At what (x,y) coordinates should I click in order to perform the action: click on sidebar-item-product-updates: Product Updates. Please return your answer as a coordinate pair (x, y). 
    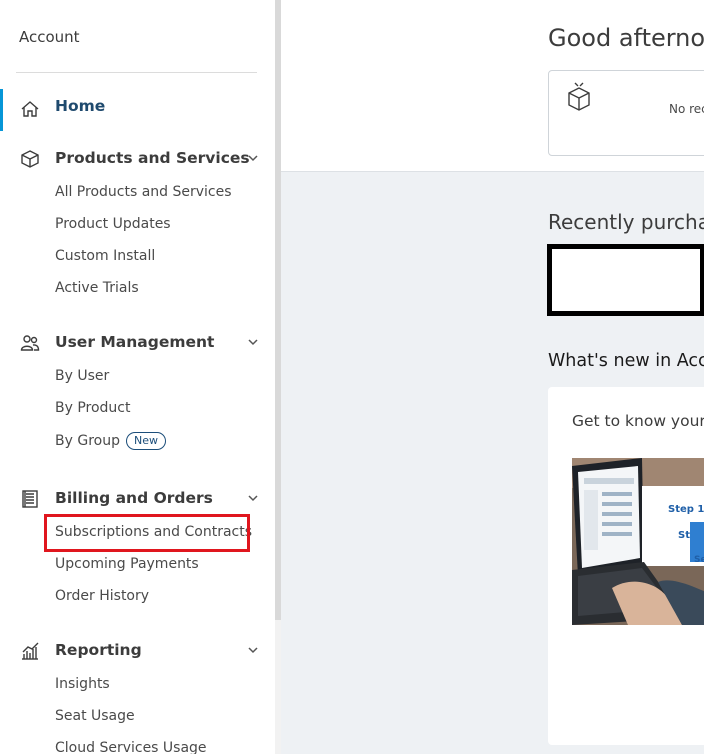
    Looking at the image, I should click on (113, 224).